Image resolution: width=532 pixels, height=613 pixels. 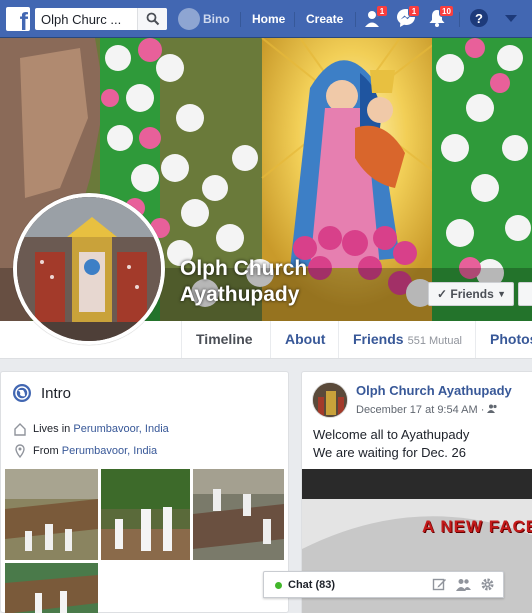 I want to click on chat-bar: Chat (83), so click(x=383, y=584).